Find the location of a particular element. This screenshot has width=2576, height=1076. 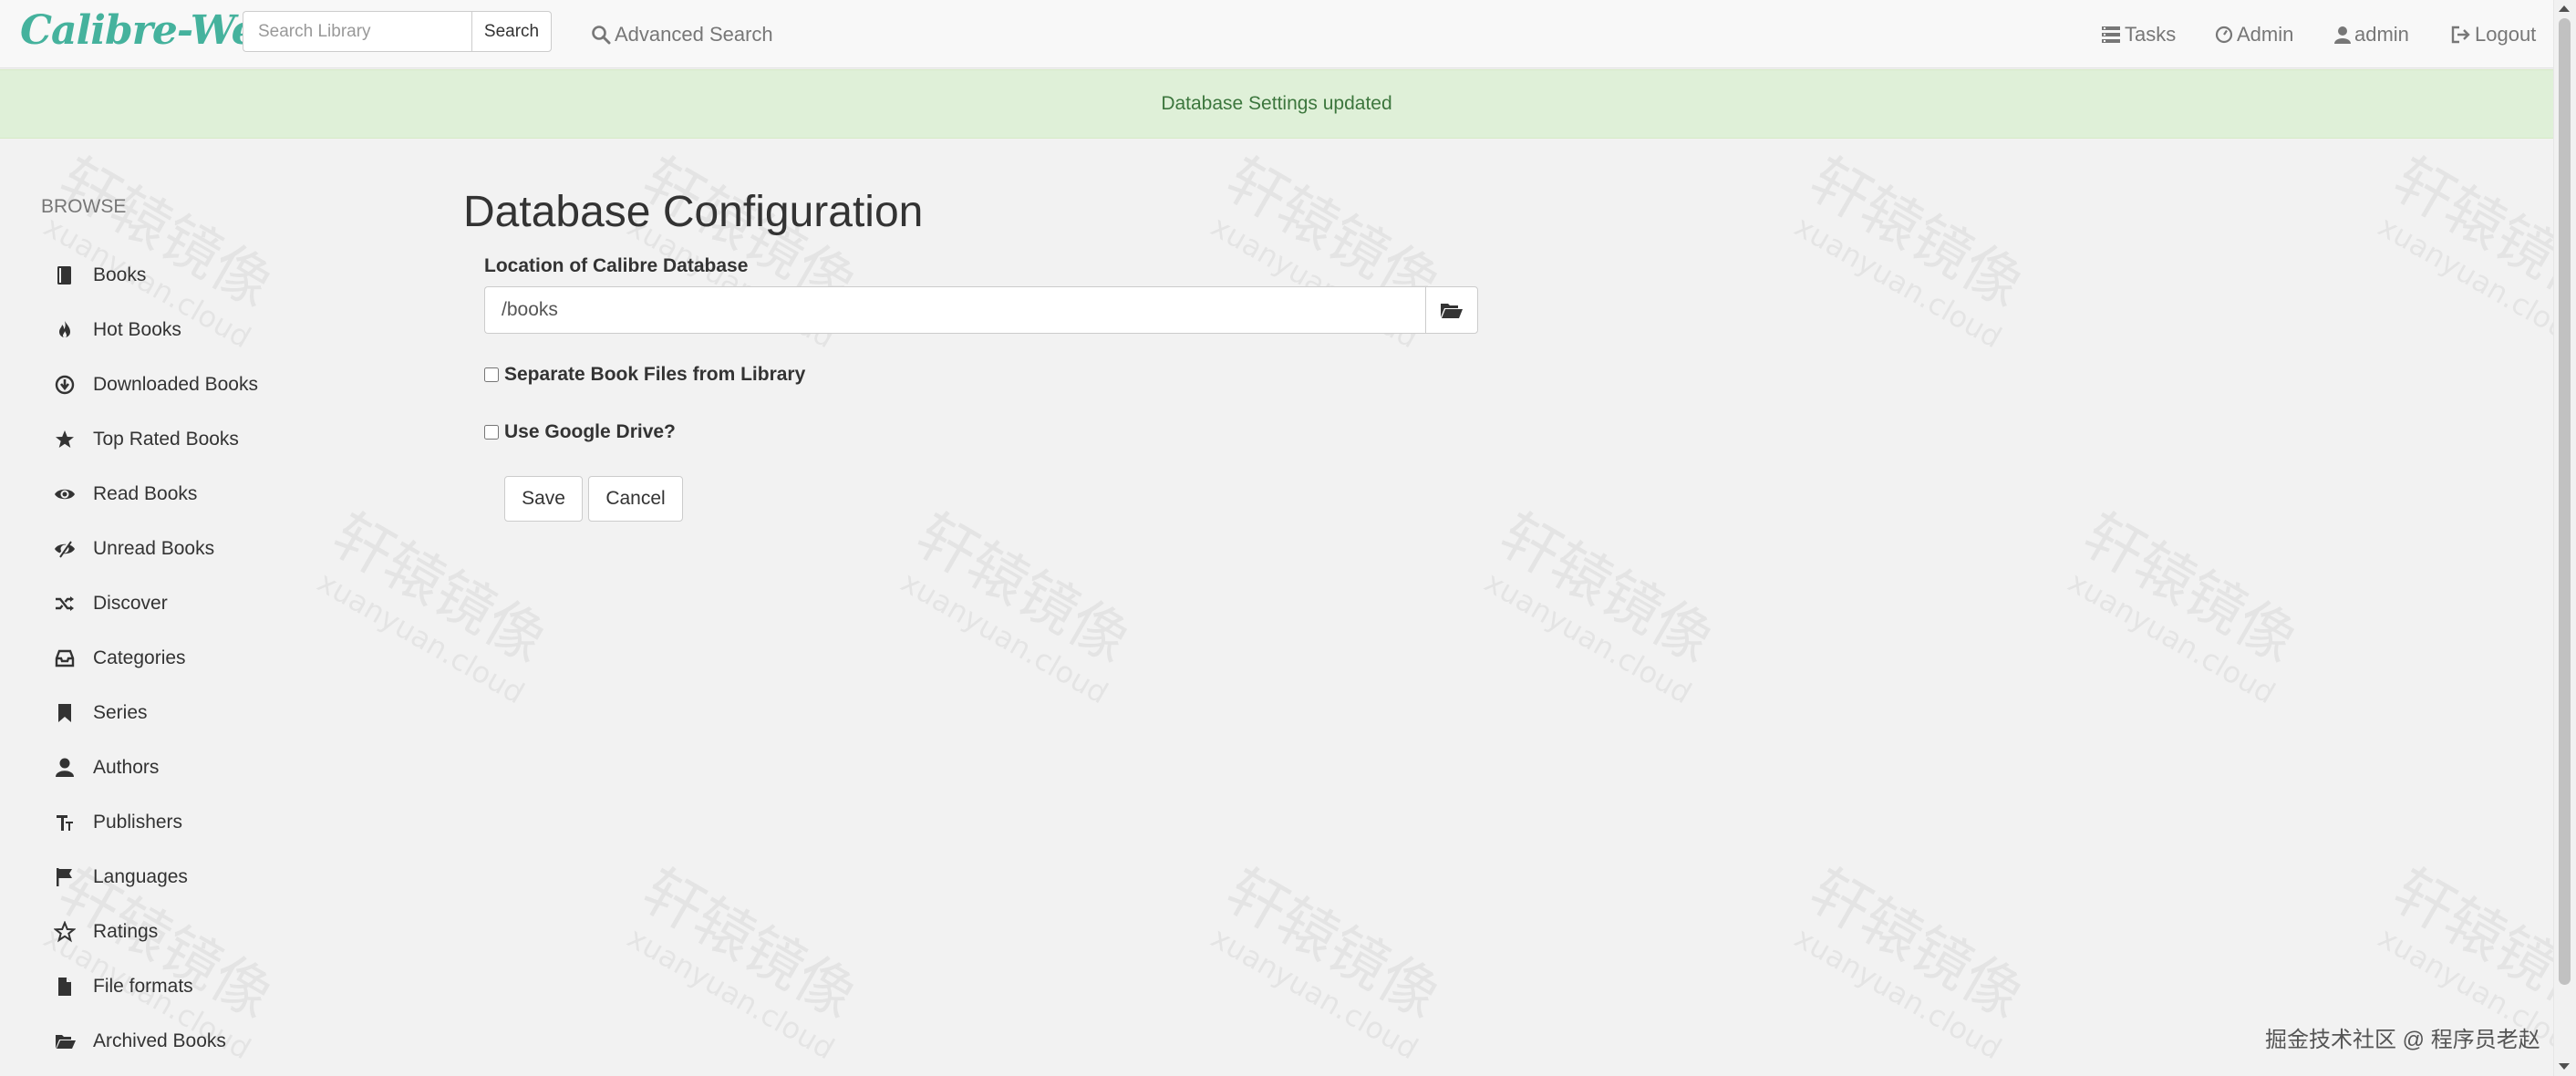

eye-open-icon is located at coordinates (65, 494).